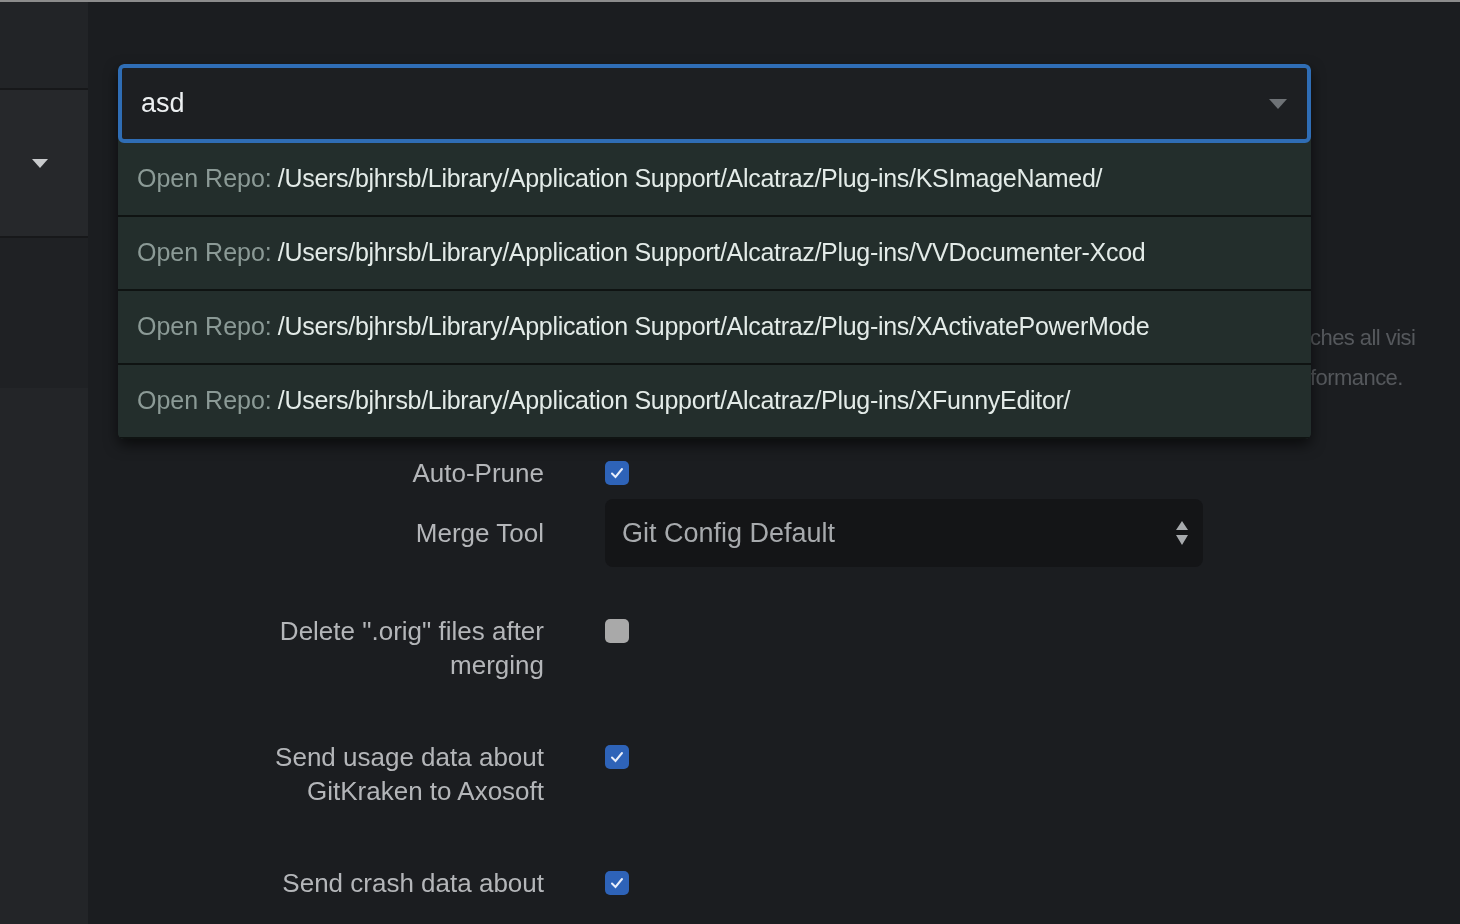 This screenshot has width=1460, height=924. What do you see at coordinates (413, 883) in the screenshot?
I see `setting-label: Send crash data about` at bounding box center [413, 883].